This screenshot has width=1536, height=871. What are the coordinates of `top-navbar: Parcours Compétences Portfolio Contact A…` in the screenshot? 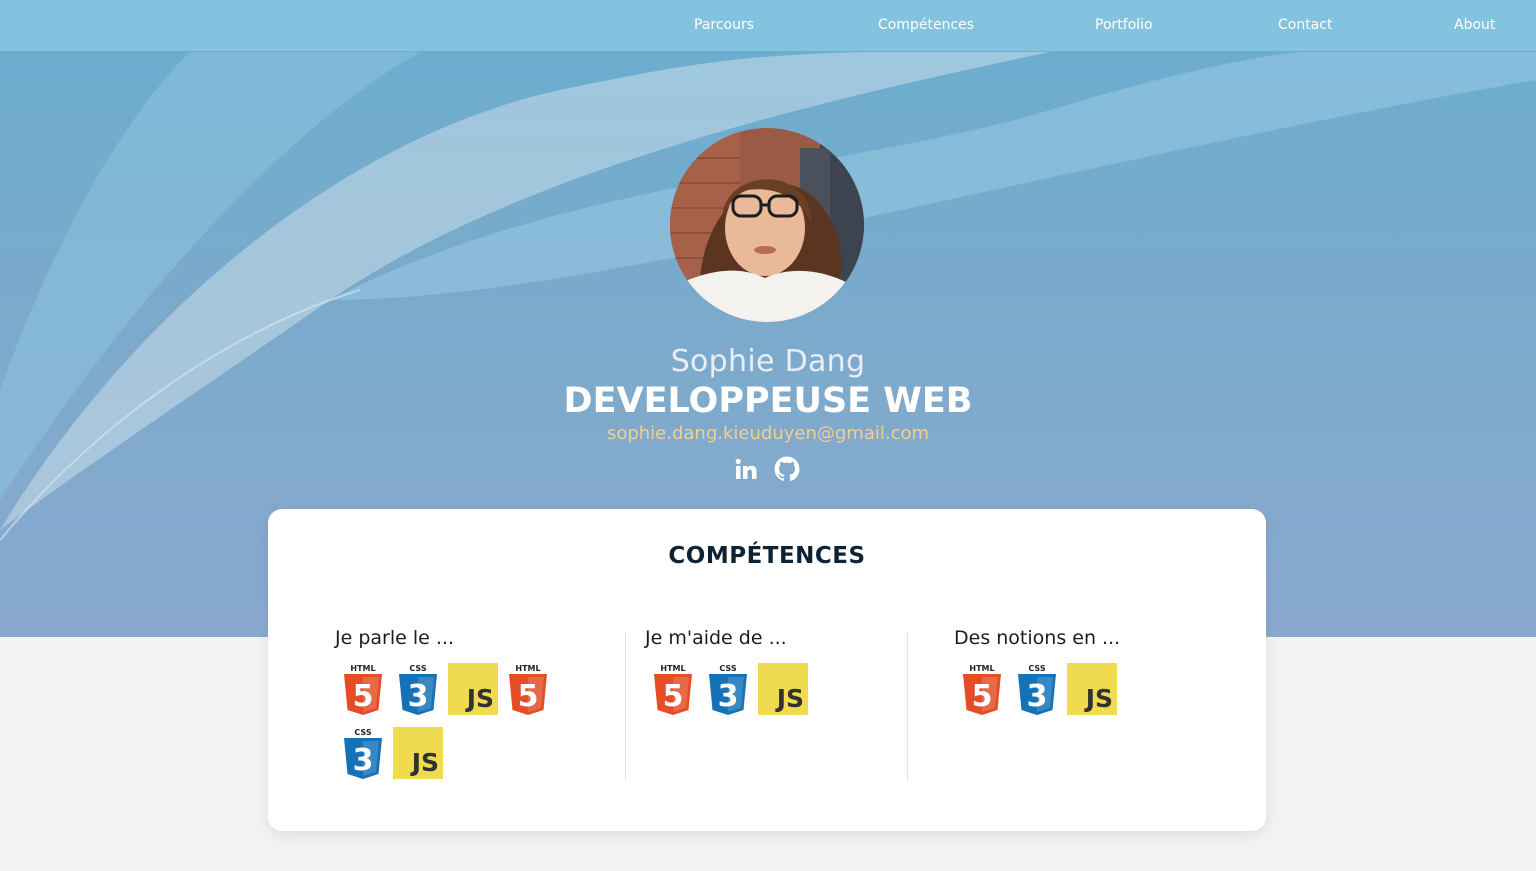 It's located at (768, 25).